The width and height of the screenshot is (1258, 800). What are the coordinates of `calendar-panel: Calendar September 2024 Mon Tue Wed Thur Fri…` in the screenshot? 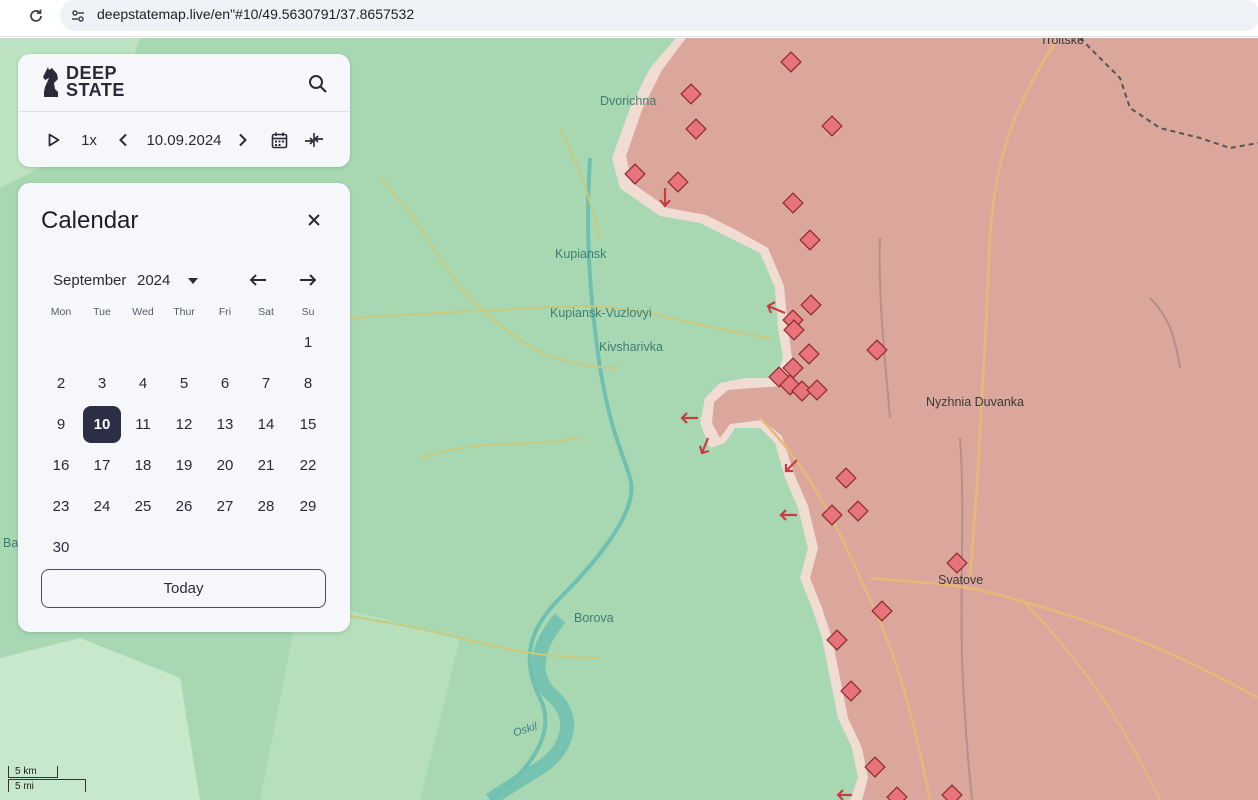 It's located at (184, 407).